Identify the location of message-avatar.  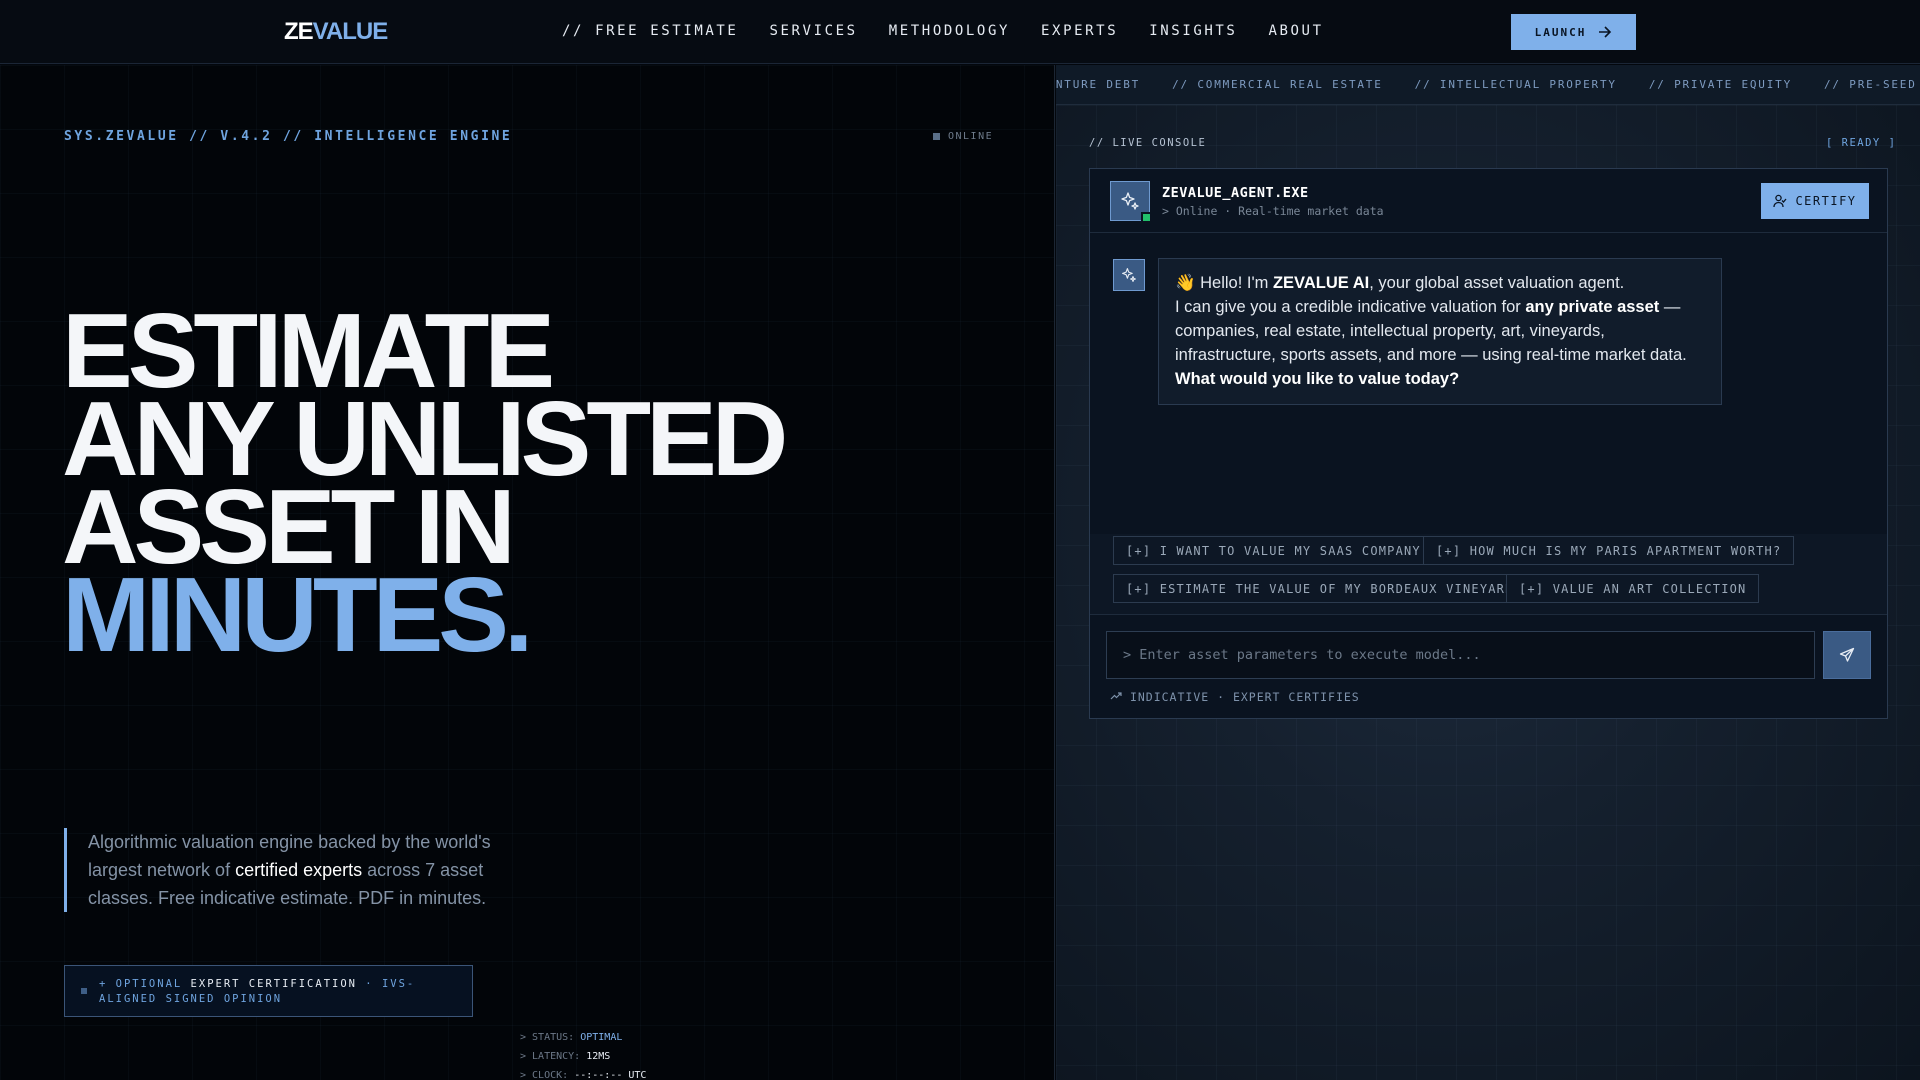
(1129, 275).